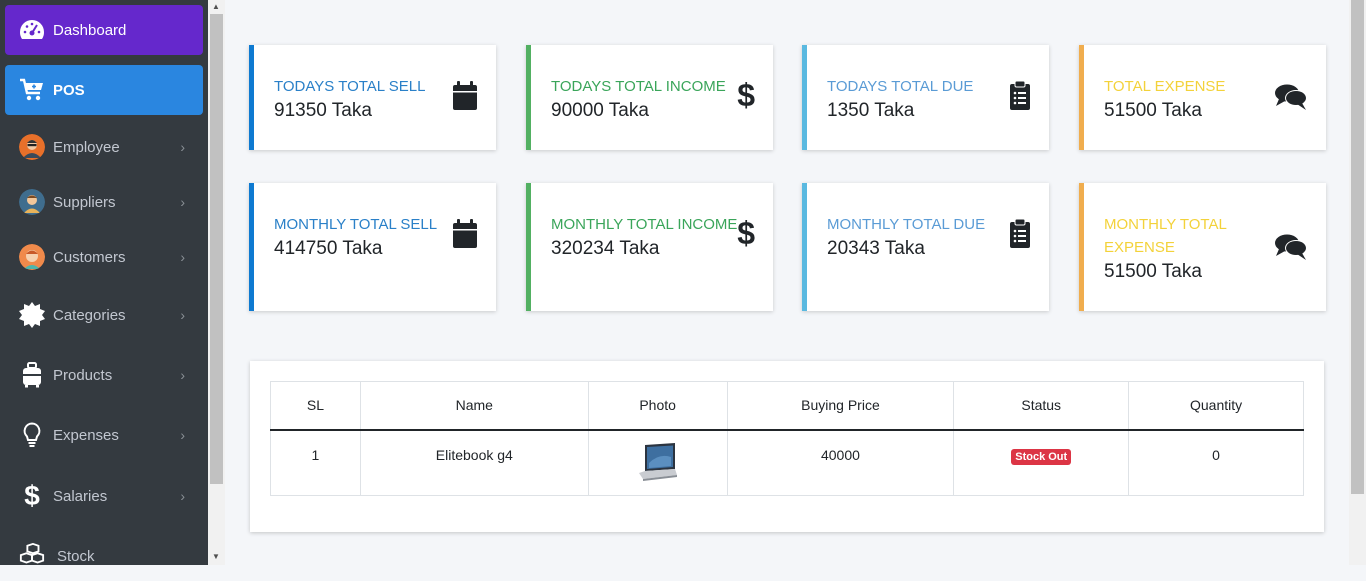 This screenshot has width=1366, height=581. I want to click on sidebar-item-stock: Stock, so click(104, 556).